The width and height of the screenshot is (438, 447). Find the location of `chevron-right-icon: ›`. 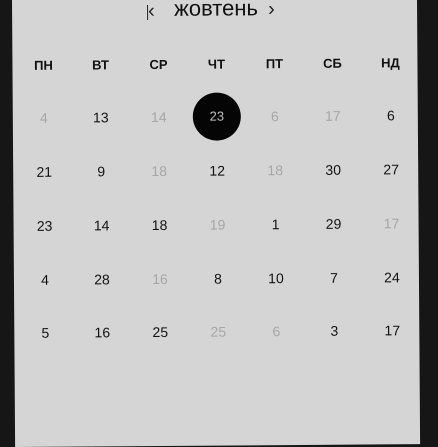

chevron-right-icon: › is located at coordinates (271, 10).